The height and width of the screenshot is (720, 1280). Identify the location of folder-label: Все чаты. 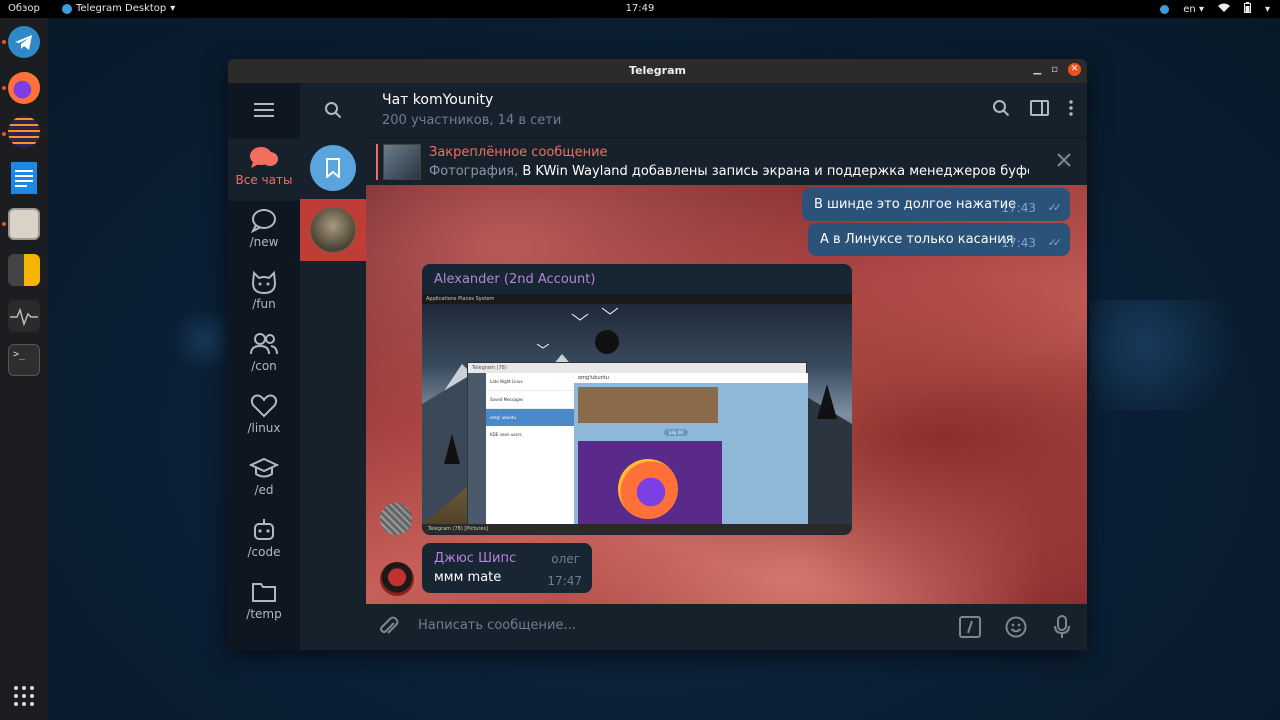
(264, 180).